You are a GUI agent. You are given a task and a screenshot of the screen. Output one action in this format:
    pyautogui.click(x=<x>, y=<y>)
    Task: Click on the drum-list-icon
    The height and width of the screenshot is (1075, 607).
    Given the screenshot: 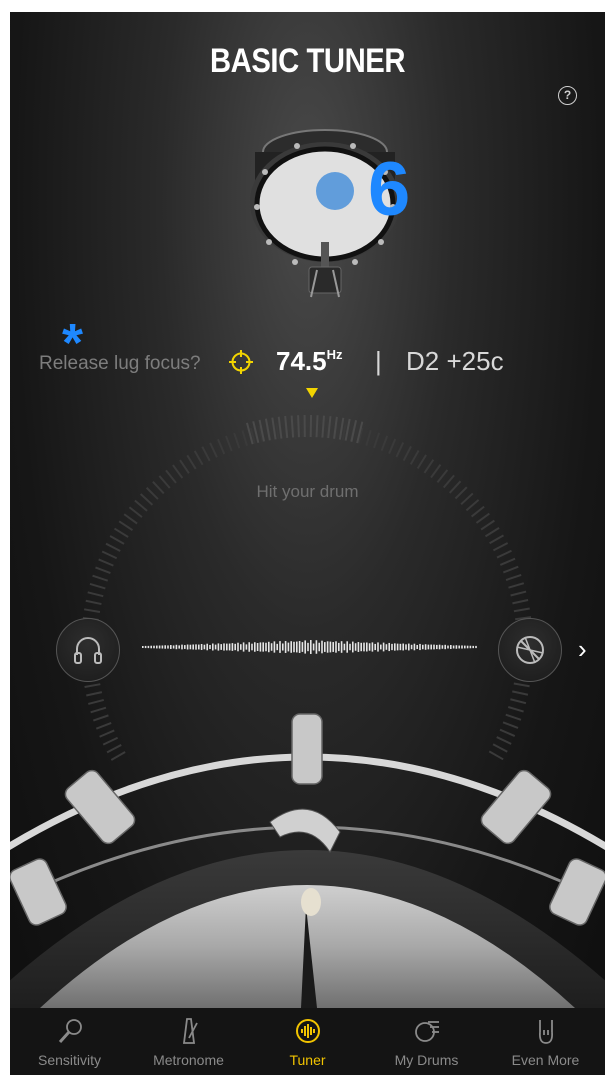 What is the action you would take?
    pyautogui.click(x=426, y=1031)
    